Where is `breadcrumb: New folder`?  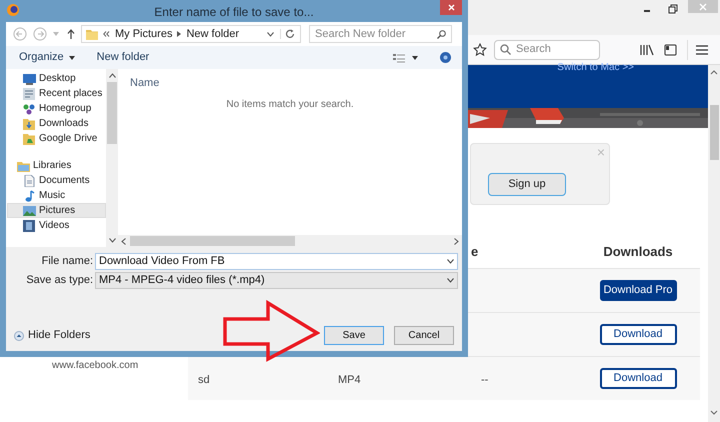
breadcrumb: New folder is located at coordinates (213, 34).